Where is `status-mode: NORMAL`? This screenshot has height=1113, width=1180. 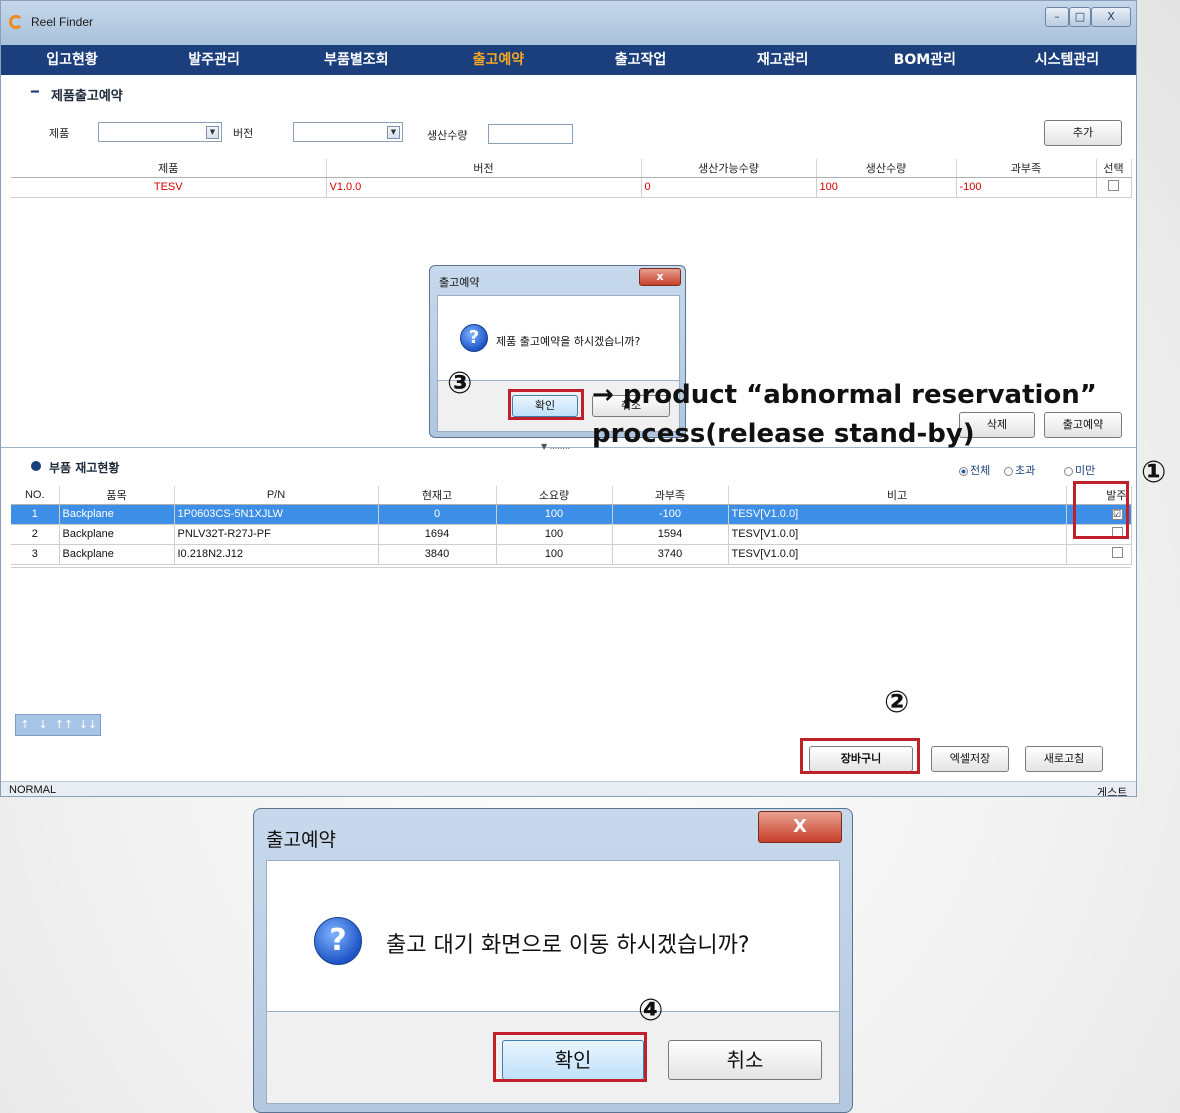 status-mode: NORMAL is located at coordinates (33, 790).